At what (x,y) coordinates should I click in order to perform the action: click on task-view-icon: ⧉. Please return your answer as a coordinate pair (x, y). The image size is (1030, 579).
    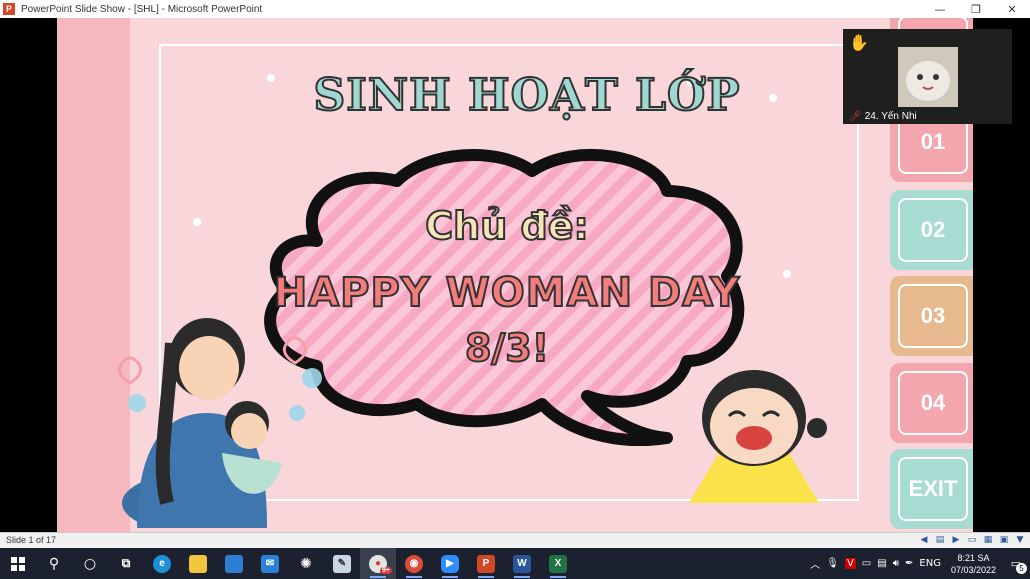
    Looking at the image, I should click on (126, 563).